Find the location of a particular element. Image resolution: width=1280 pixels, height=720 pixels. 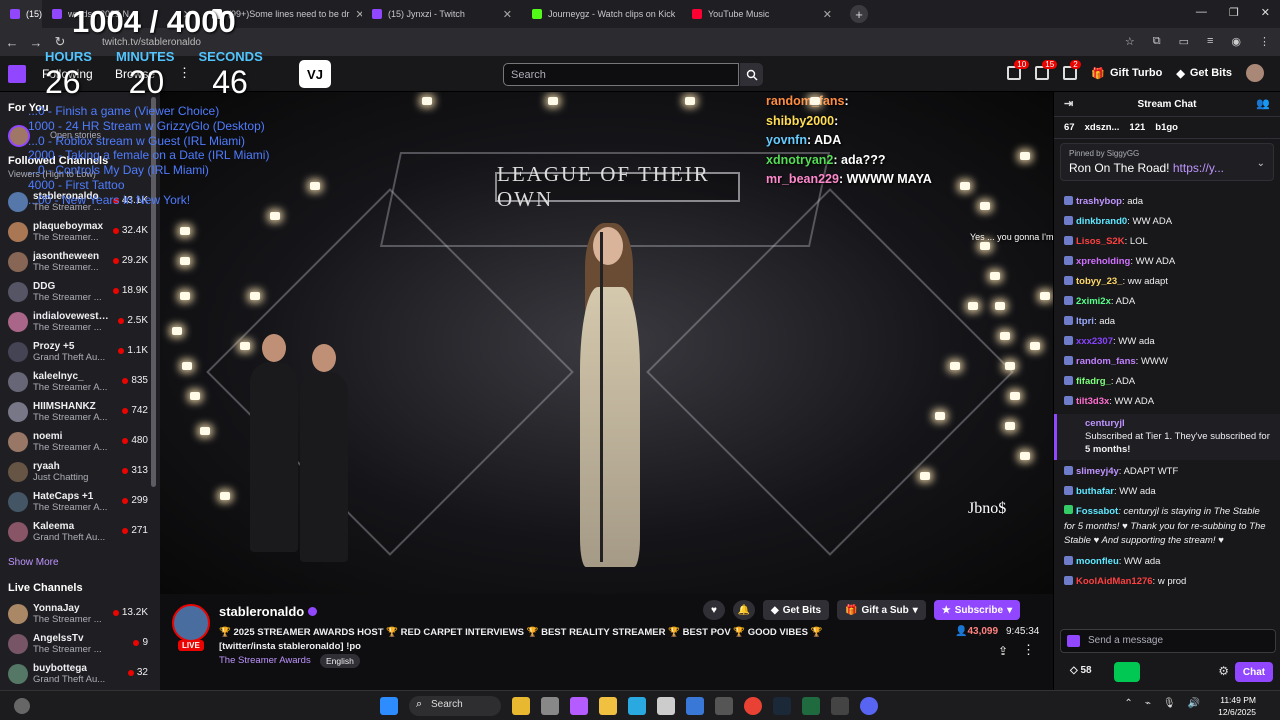

chat-username: xxx2307 is located at coordinates (1094, 341).